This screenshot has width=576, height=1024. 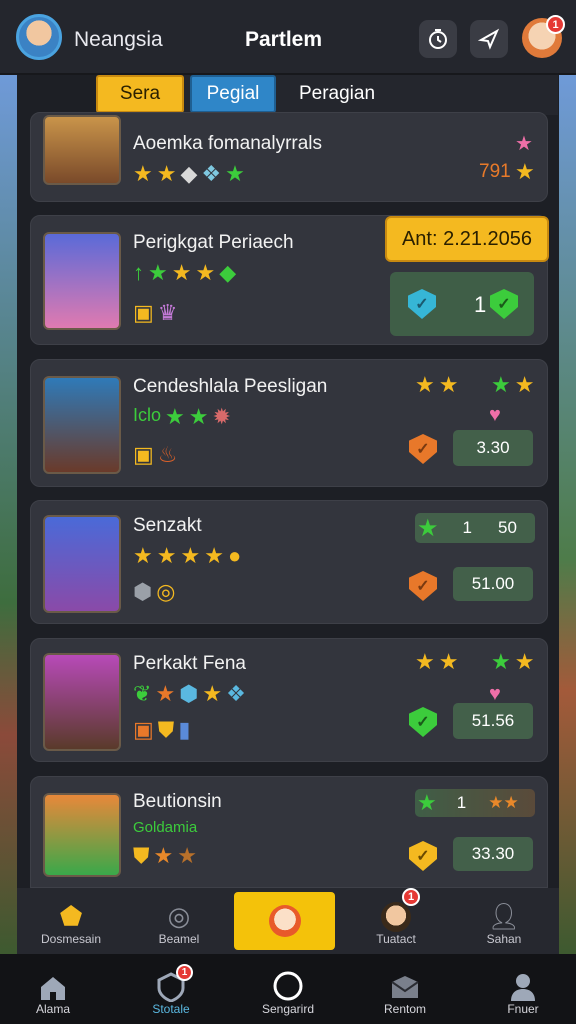 I want to click on tab-tuatact: Tuatact, so click(x=396, y=921).